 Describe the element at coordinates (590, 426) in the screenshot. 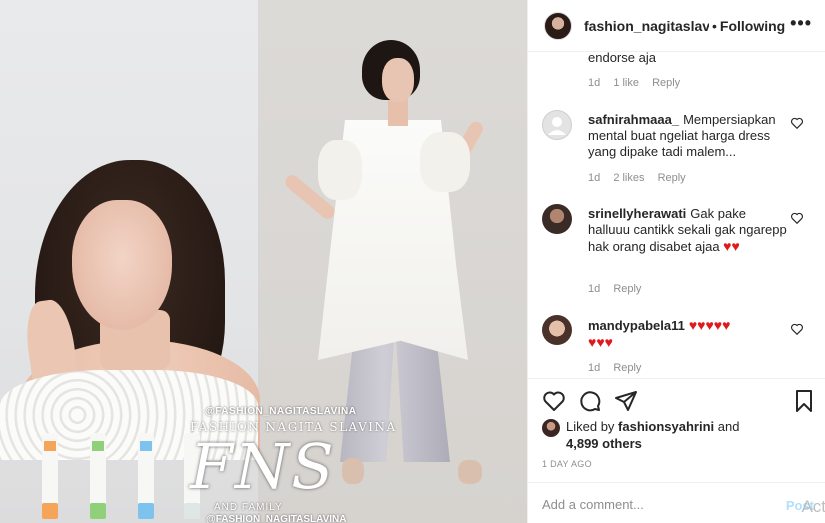

I see `liked-by-prefix: Liked by` at that location.